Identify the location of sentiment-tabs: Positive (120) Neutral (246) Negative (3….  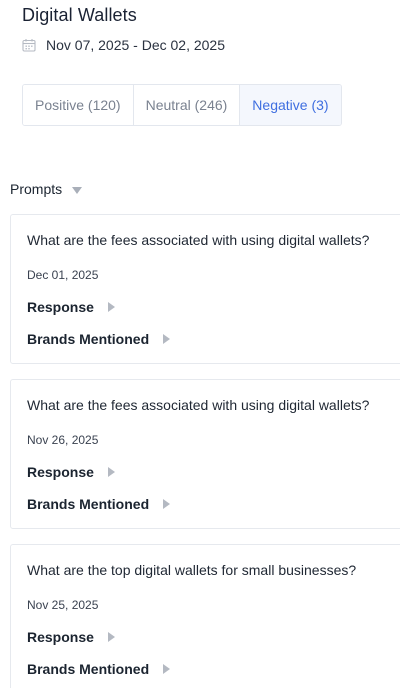
(182, 105).